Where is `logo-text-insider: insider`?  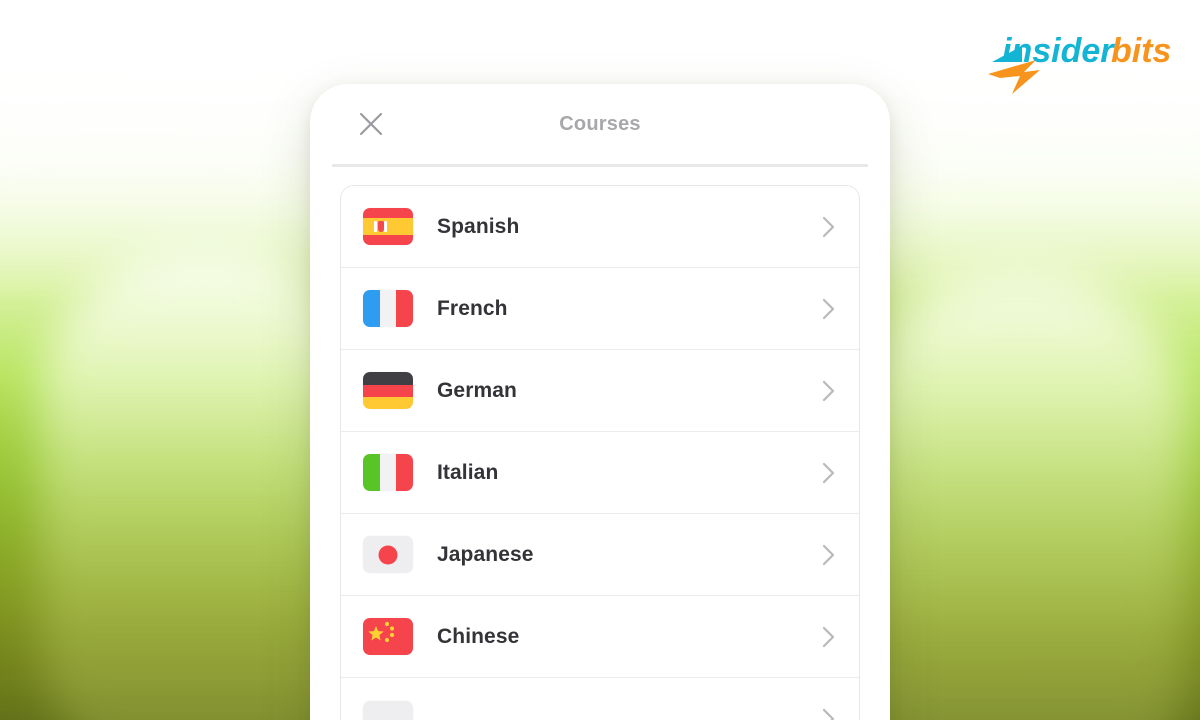 logo-text-insider: insider is located at coordinates (1058, 51).